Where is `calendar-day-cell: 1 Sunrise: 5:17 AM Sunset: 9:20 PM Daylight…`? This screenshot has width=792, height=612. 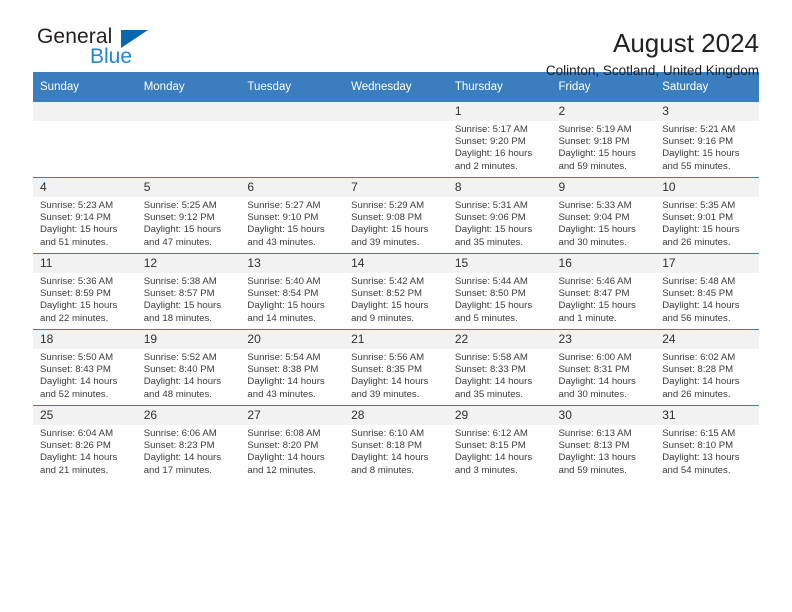 calendar-day-cell: 1 Sunrise: 5:17 AM Sunset: 9:20 PM Daylight… is located at coordinates (499, 140).